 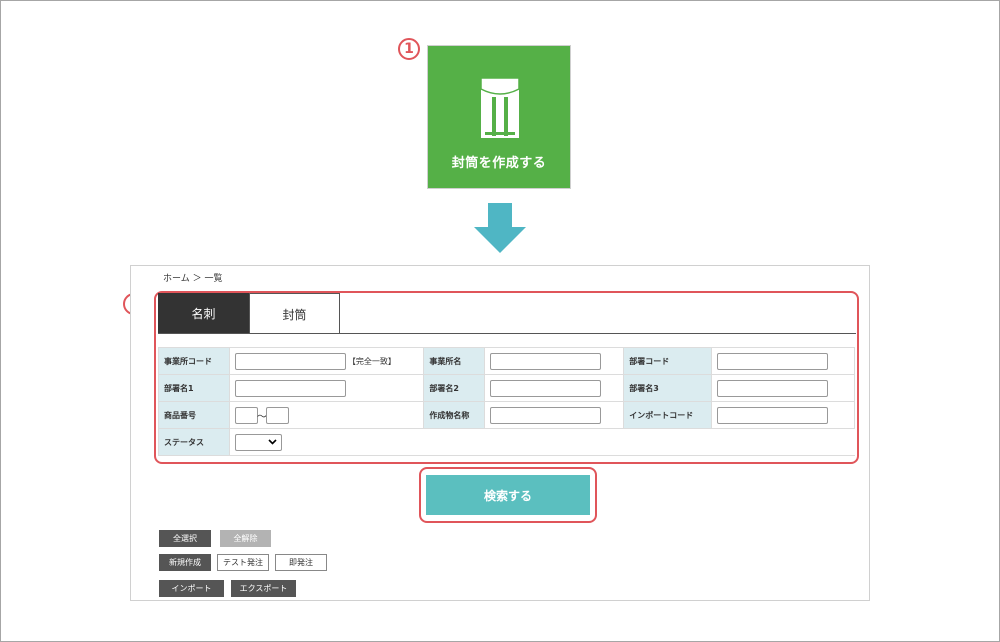 I want to click on form-row: 商品番号 〜 作成物名称 インポートコード, so click(x=506, y=415).